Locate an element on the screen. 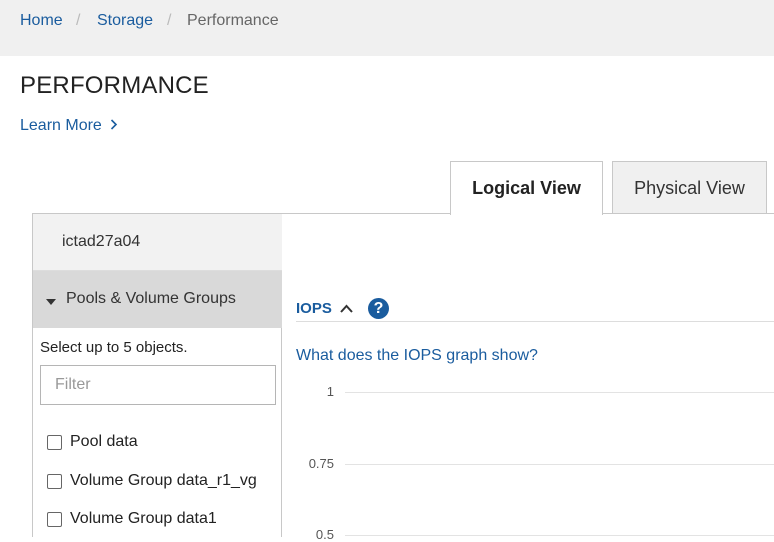  tab-logical-view: Logical View is located at coordinates (526, 188).